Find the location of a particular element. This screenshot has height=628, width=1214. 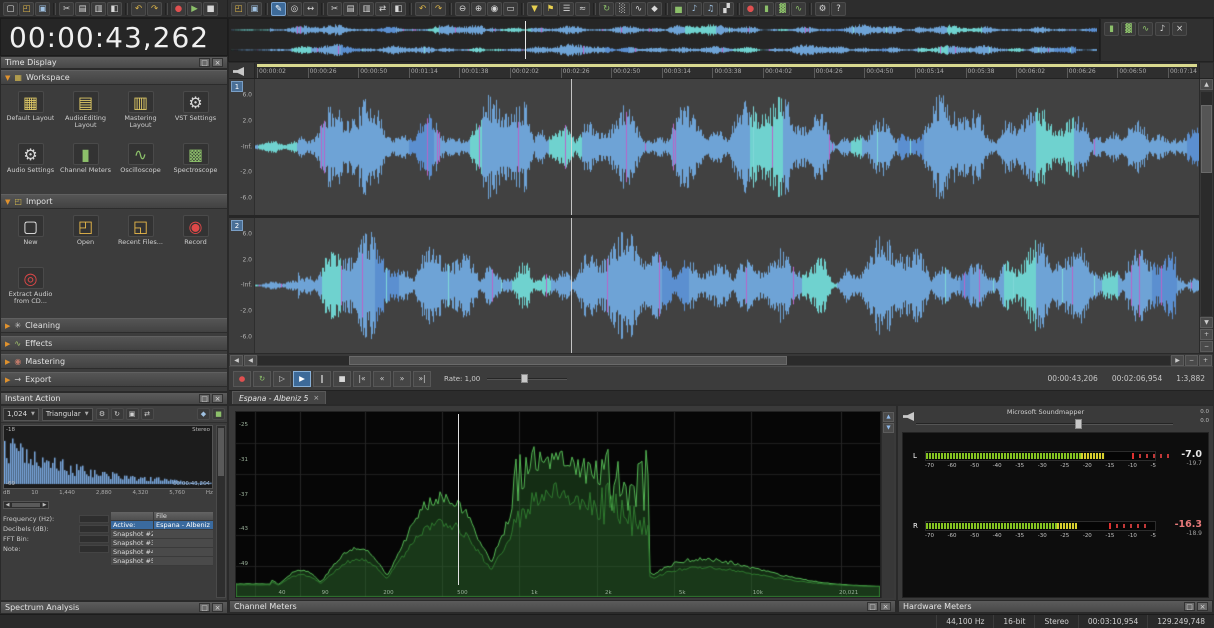

table-row: Snapshot #4: is located at coordinates (162, 552).